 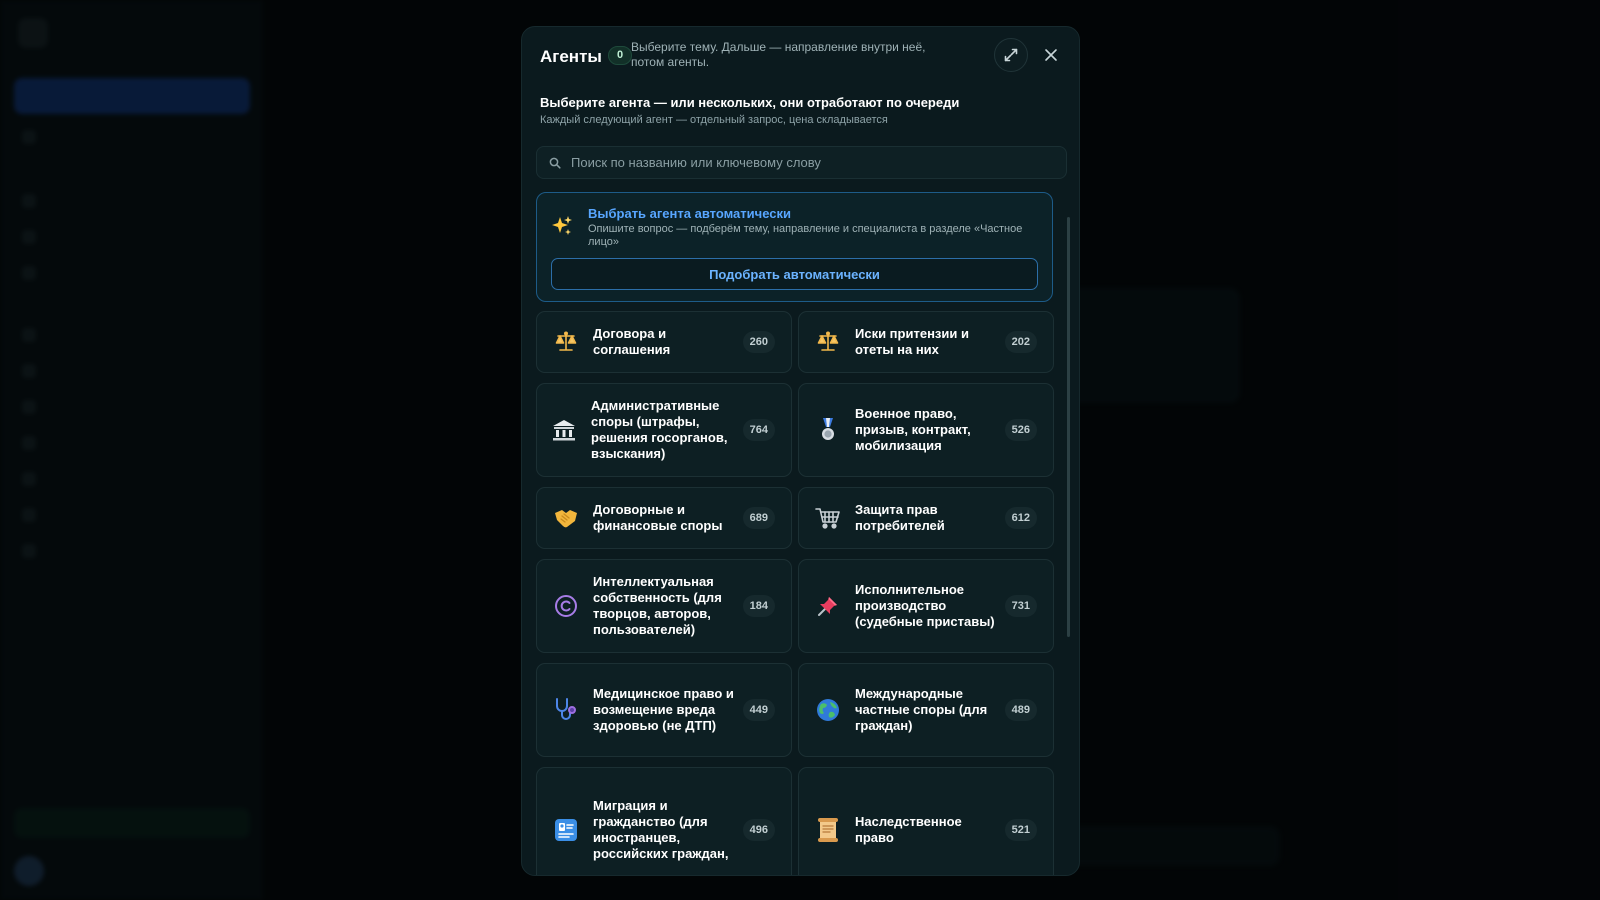 What do you see at coordinates (1020, 710) in the screenshot?
I see `category-count: 489` at bounding box center [1020, 710].